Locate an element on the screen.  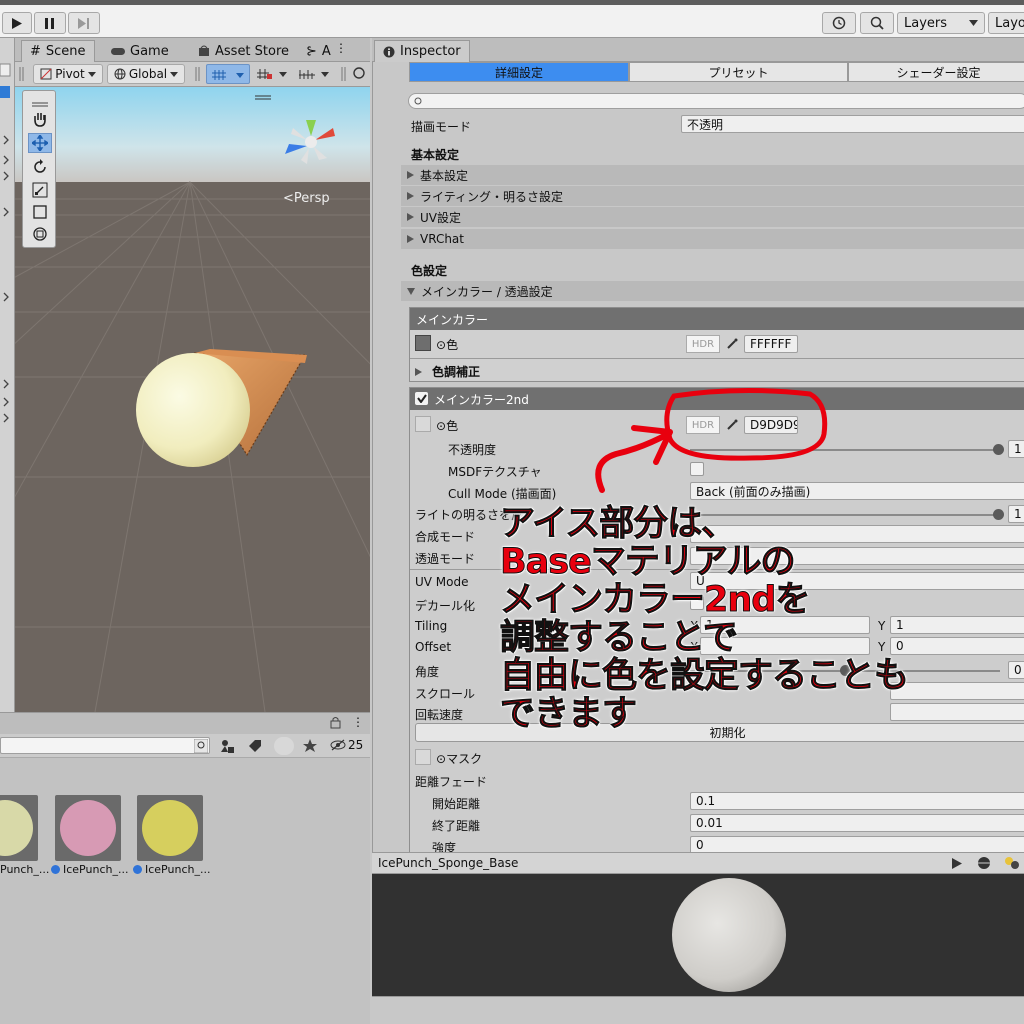
cull-mode-label: Cull Mode (描画面) is located at coordinates (502, 494).